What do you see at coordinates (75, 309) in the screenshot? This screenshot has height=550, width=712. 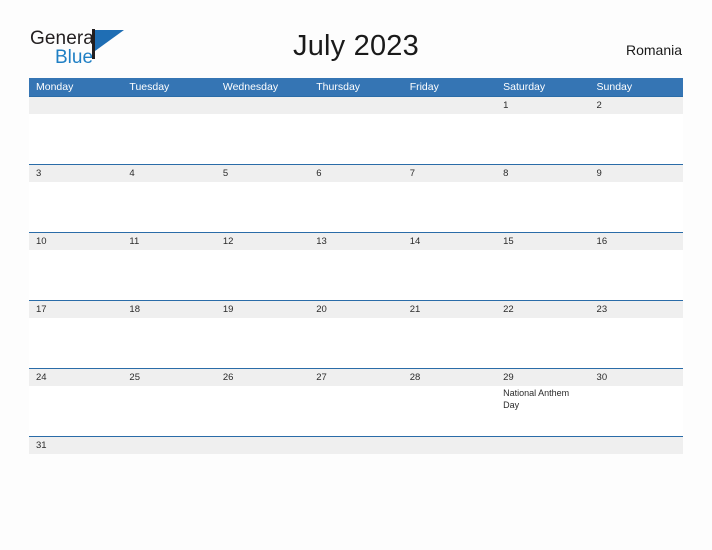 I see `day-number: 17` at bounding box center [75, 309].